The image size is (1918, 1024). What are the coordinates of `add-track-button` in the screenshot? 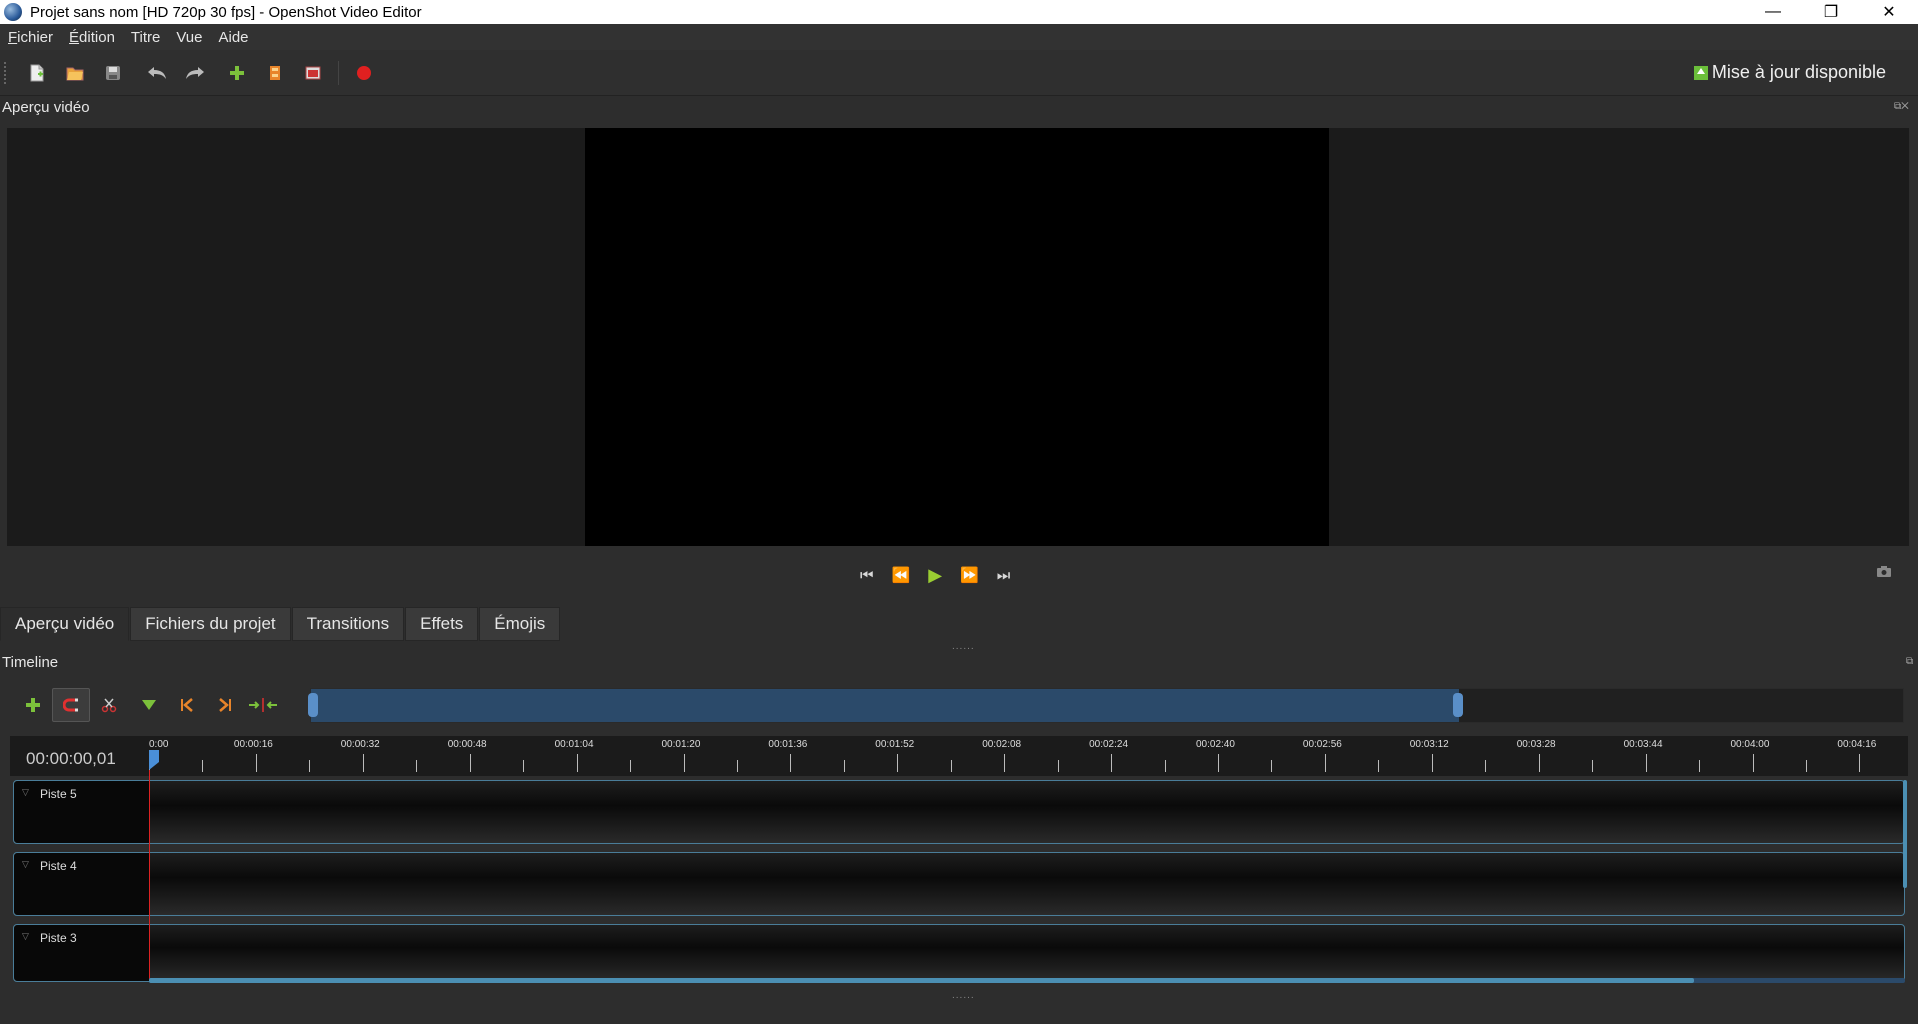 It's located at (33, 705).